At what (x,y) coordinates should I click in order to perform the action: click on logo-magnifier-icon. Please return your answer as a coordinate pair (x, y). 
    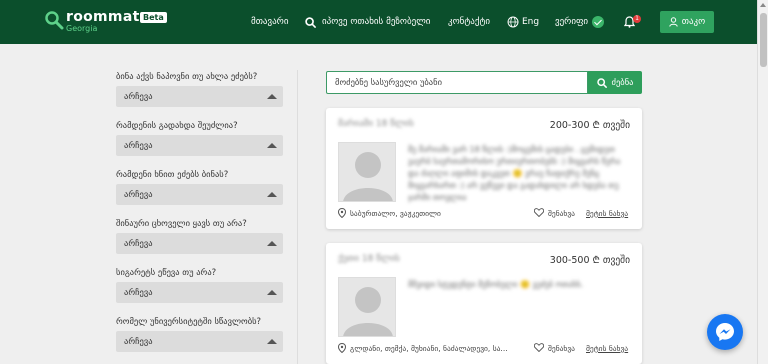
    Looking at the image, I should click on (54, 20).